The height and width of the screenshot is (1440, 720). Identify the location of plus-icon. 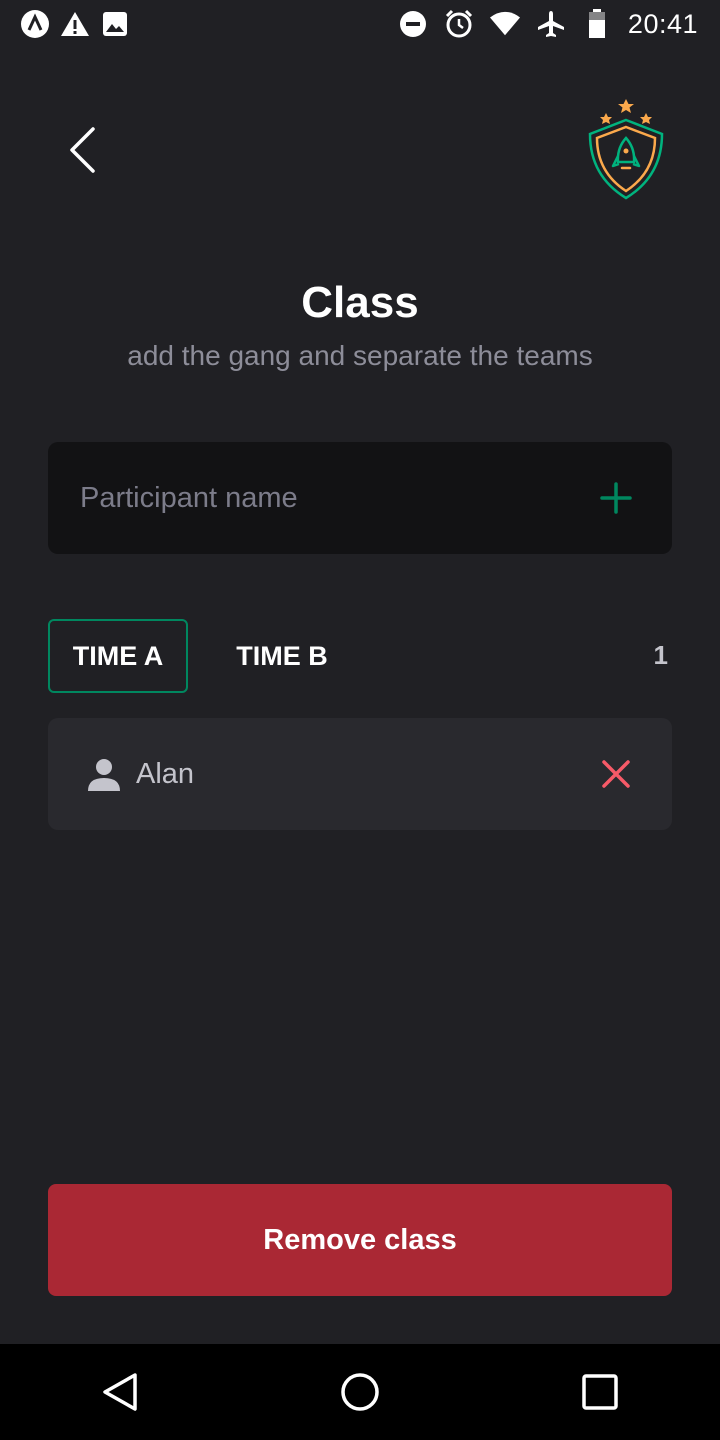
(616, 498).